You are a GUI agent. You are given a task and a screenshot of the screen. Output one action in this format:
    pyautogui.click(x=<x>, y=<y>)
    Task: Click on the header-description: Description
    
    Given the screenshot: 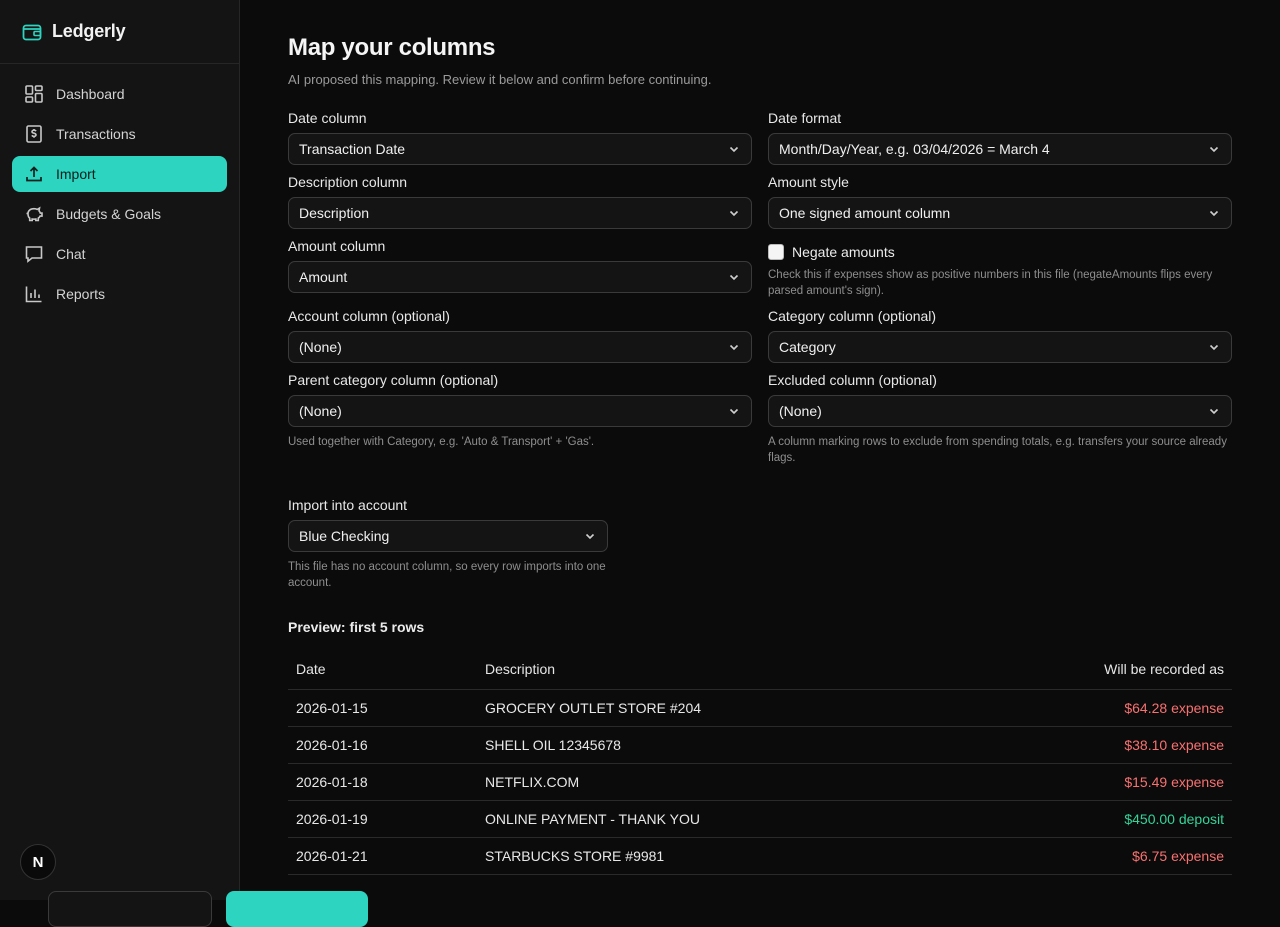 What is the action you would take?
    pyautogui.click(x=715, y=669)
    